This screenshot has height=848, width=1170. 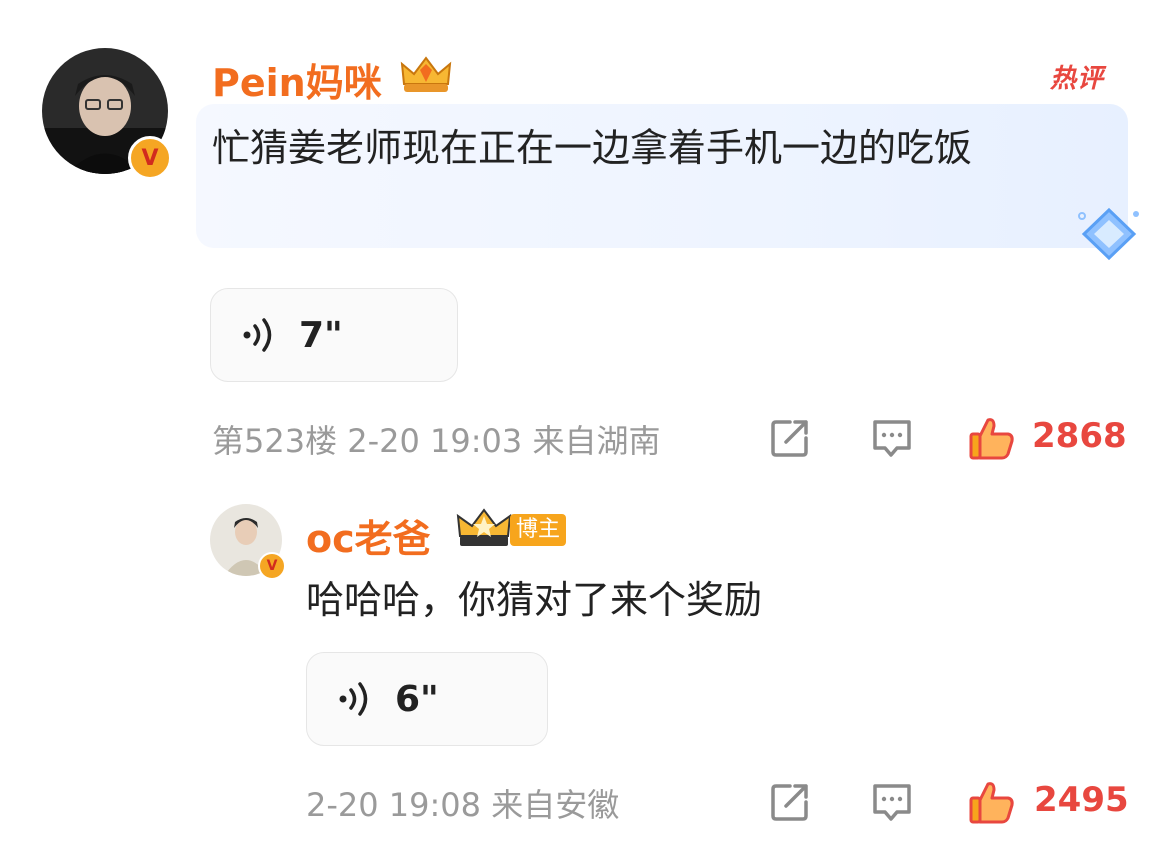 I want to click on like-count: 2868, so click(x=1079, y=436).